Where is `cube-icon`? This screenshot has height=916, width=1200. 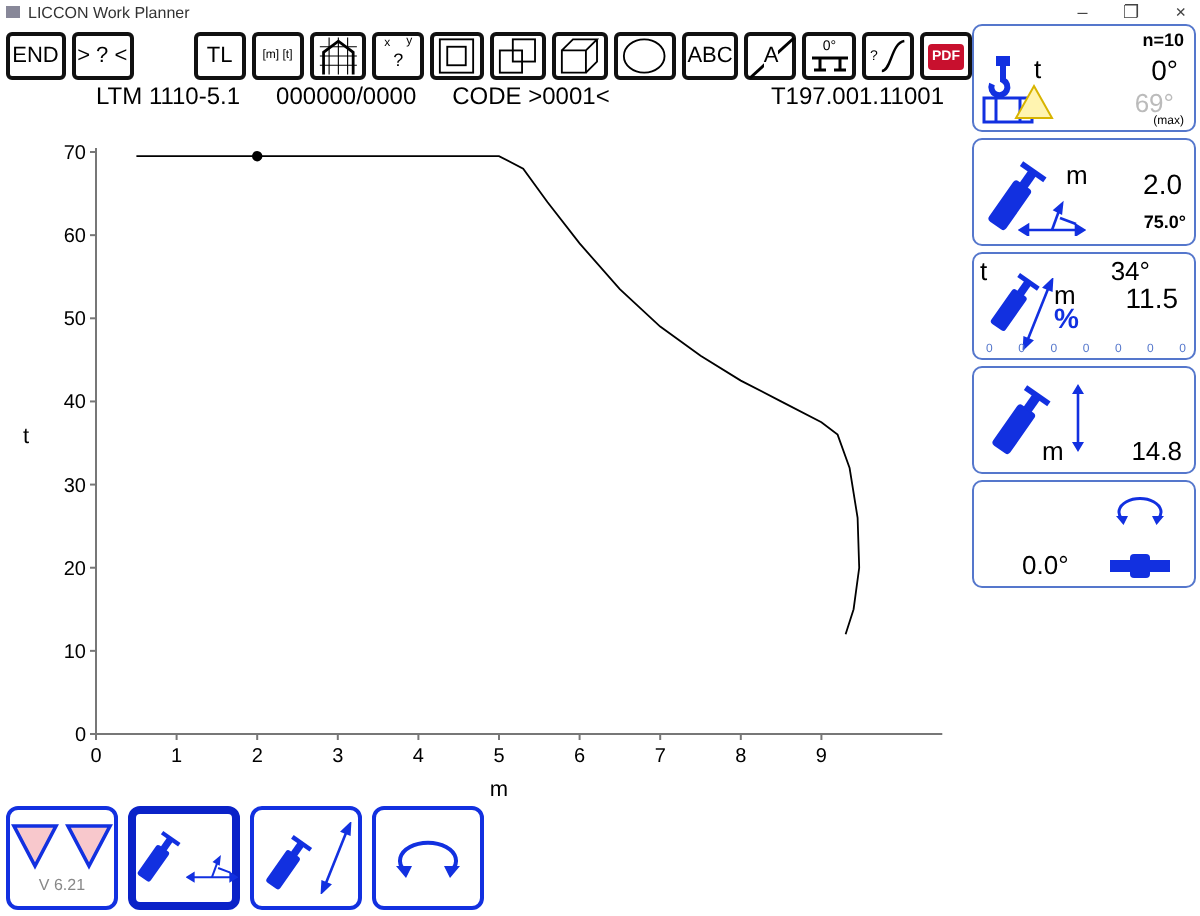 cube-icon is located at coordinates (580, 56).